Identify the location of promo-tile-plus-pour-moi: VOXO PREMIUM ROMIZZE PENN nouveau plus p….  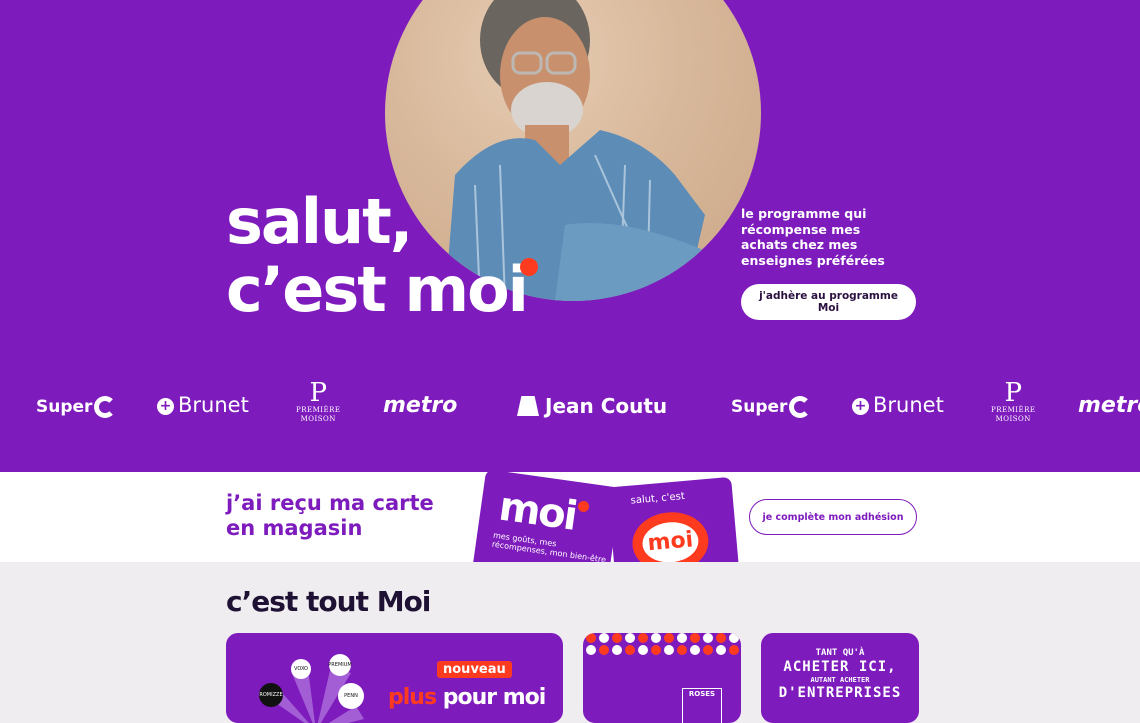
(394, 678).